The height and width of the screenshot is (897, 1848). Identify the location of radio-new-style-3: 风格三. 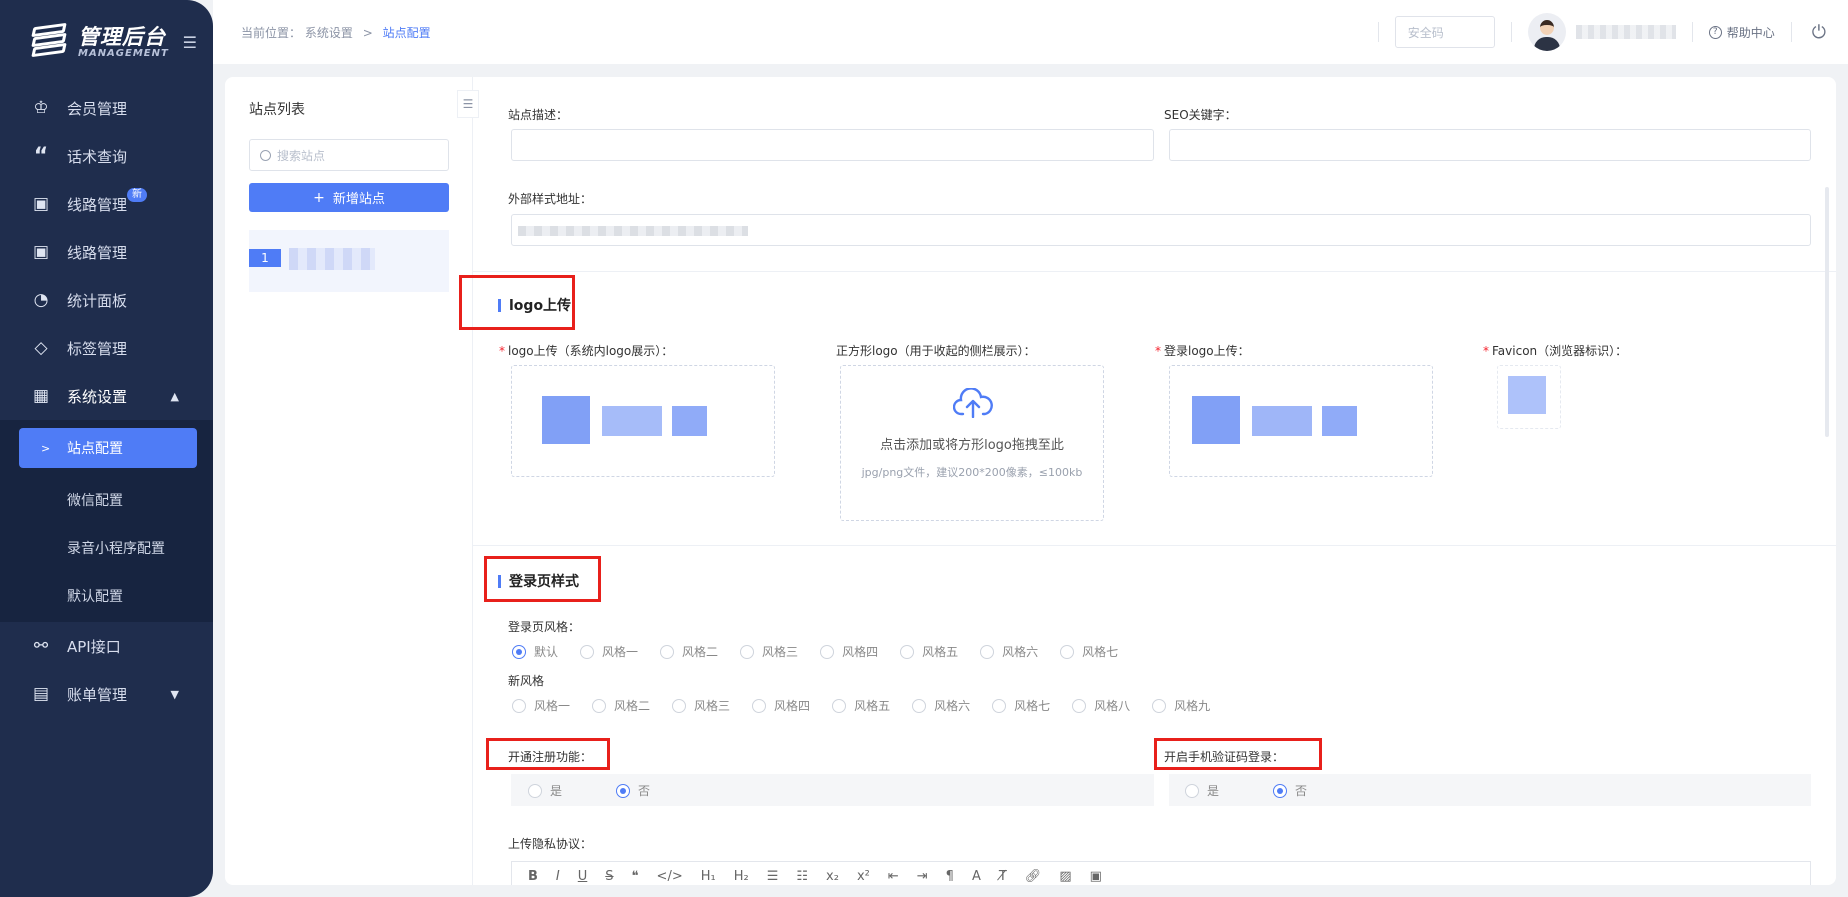
(701, 705).